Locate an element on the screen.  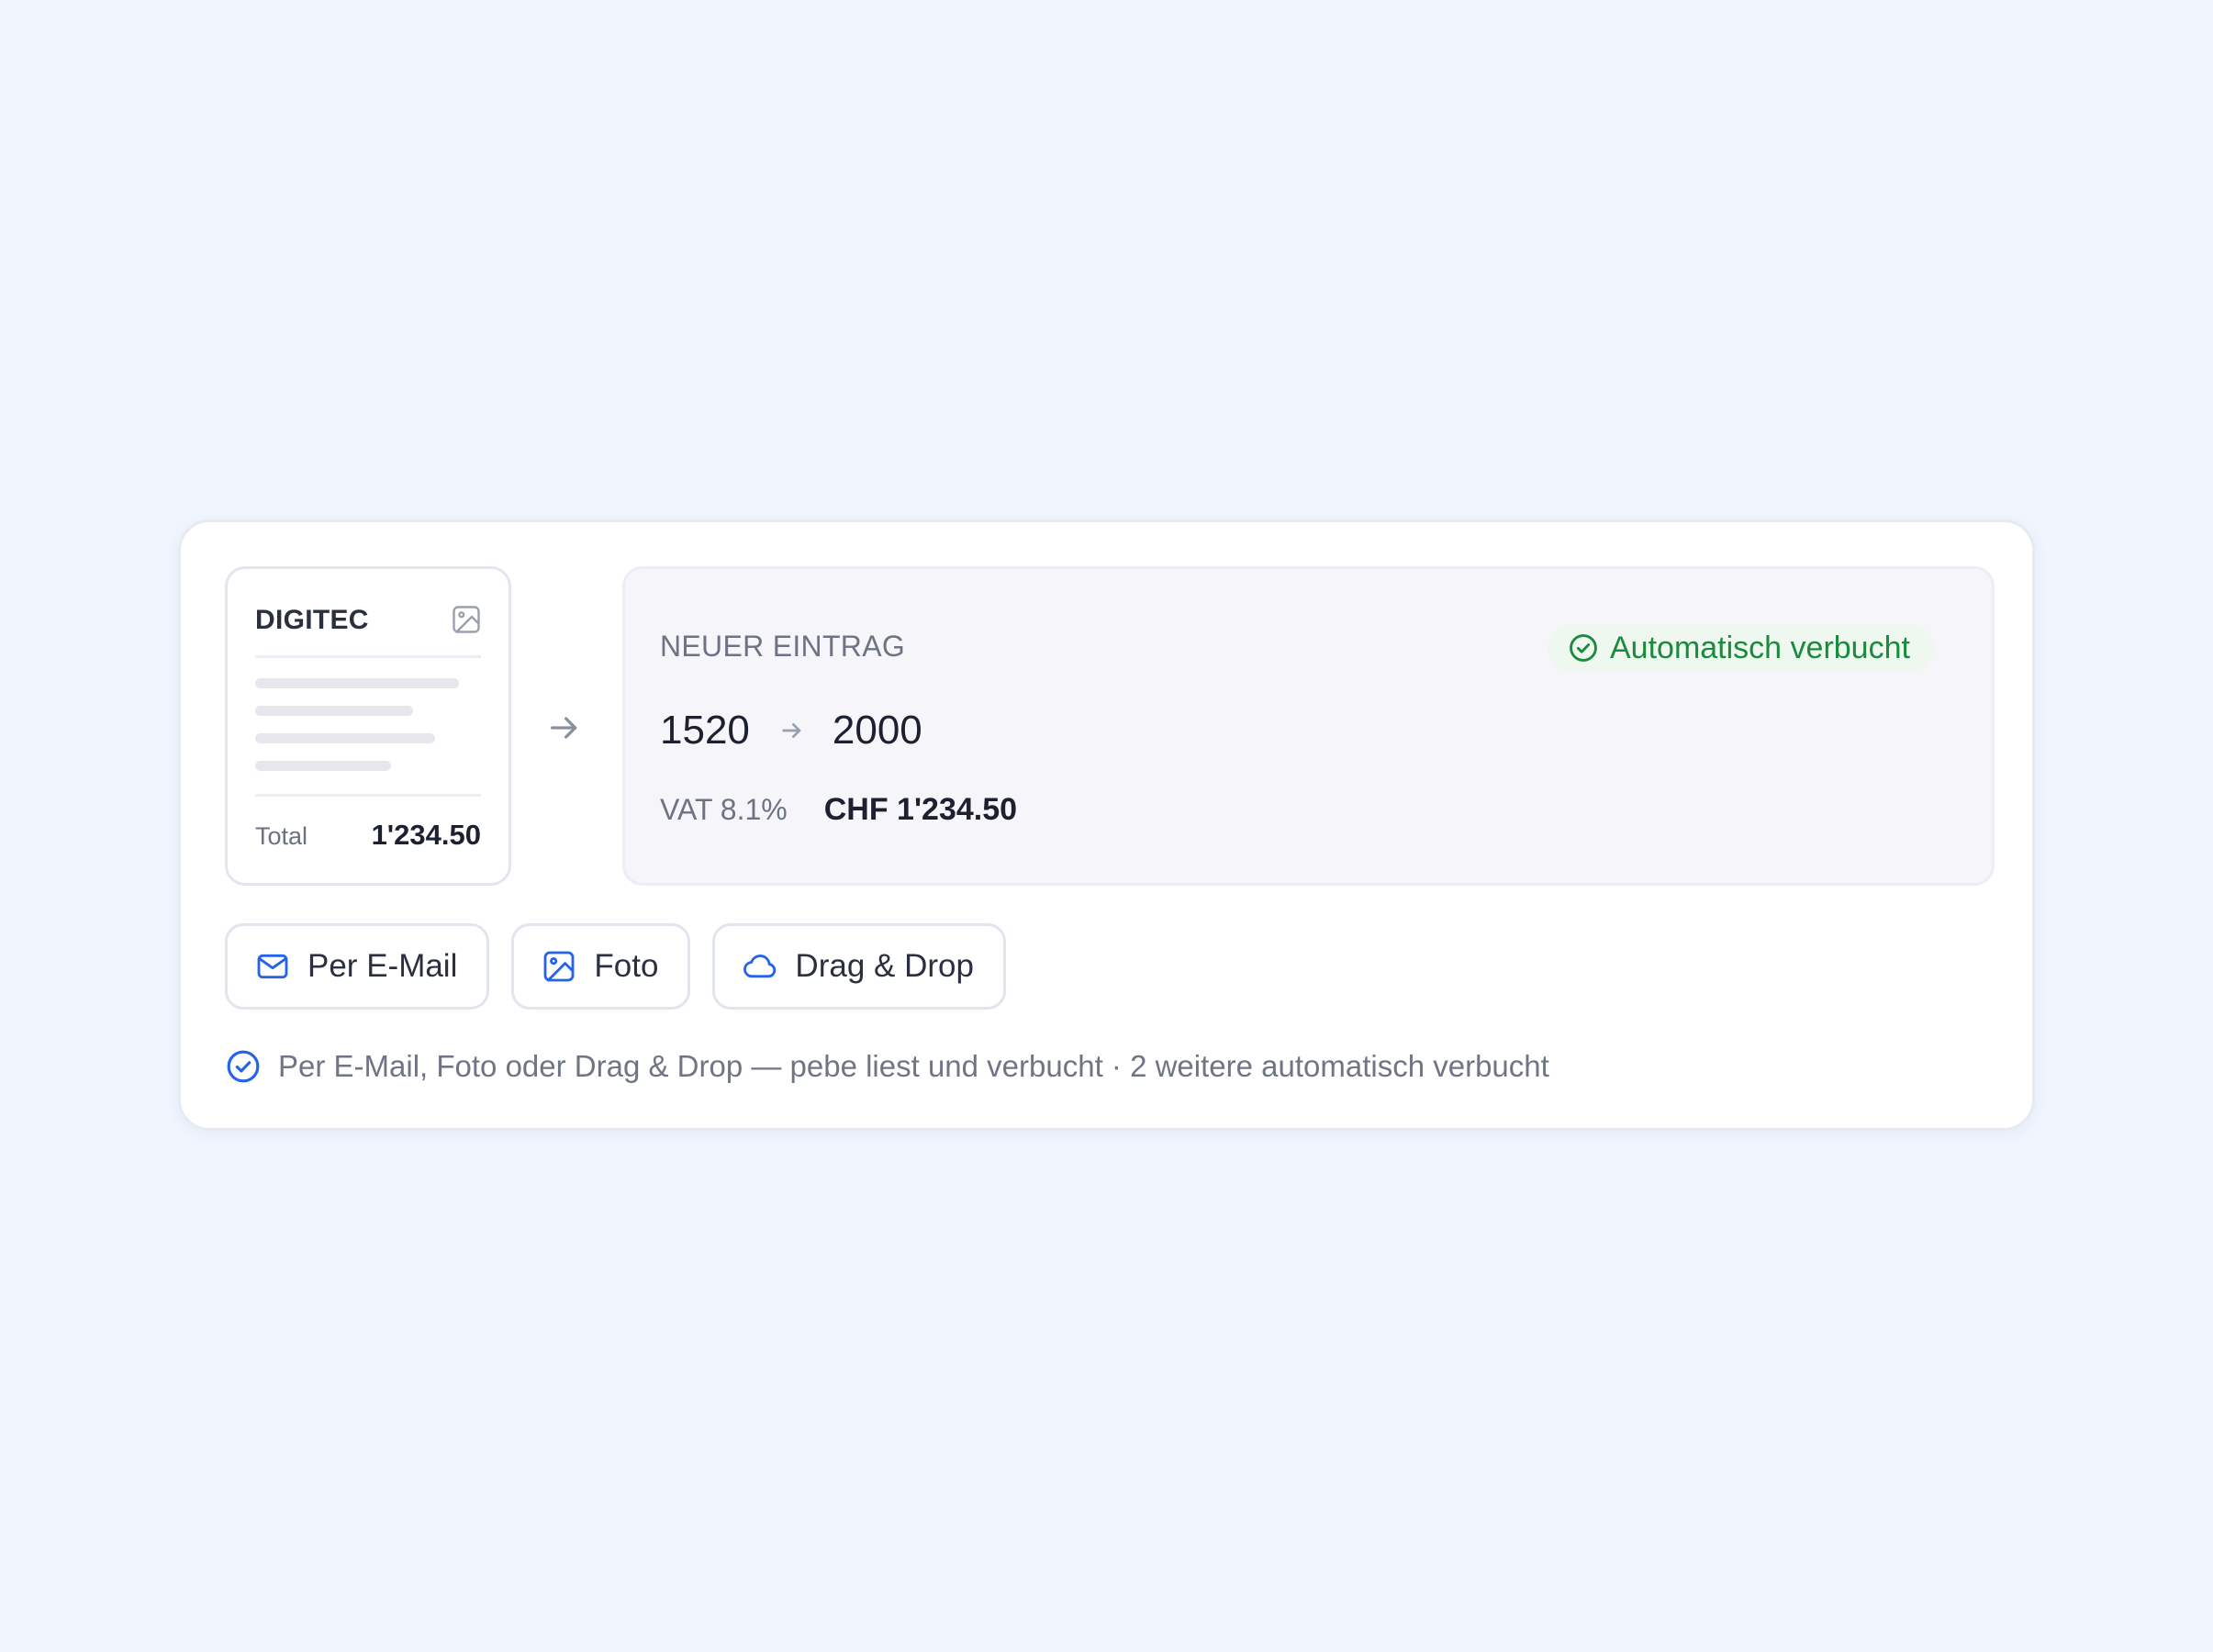
debit-account: 1520 is located at coordinates (705, 730).